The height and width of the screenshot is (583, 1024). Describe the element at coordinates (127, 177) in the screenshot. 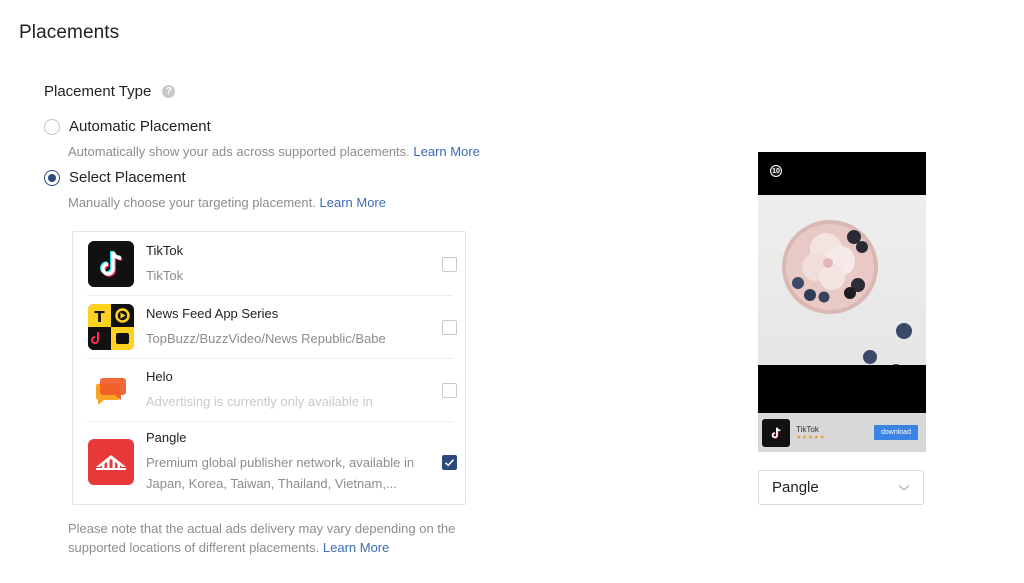

I see `select-placement-label: Select Placement` at that location.